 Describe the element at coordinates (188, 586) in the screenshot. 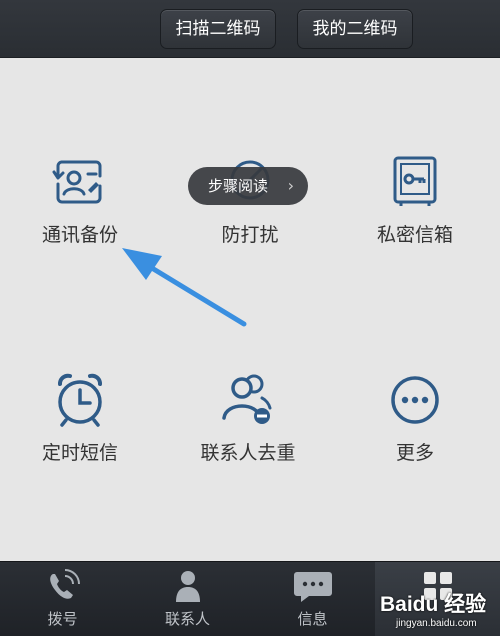

I see `person-icon` at that location.